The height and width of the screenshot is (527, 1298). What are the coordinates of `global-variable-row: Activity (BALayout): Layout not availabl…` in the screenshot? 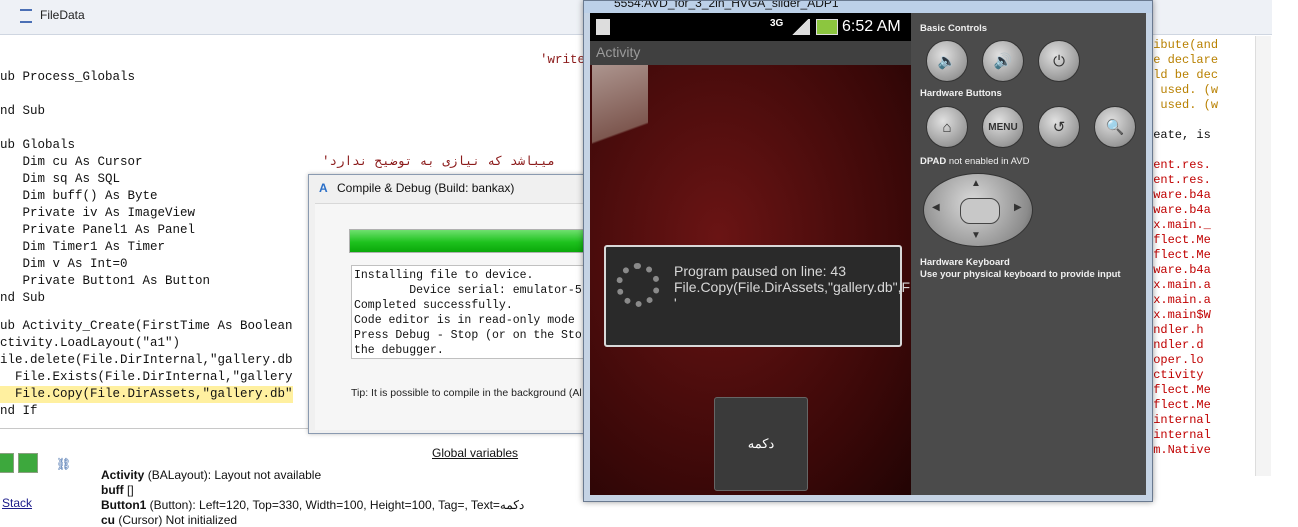 It's located at (211, 475).